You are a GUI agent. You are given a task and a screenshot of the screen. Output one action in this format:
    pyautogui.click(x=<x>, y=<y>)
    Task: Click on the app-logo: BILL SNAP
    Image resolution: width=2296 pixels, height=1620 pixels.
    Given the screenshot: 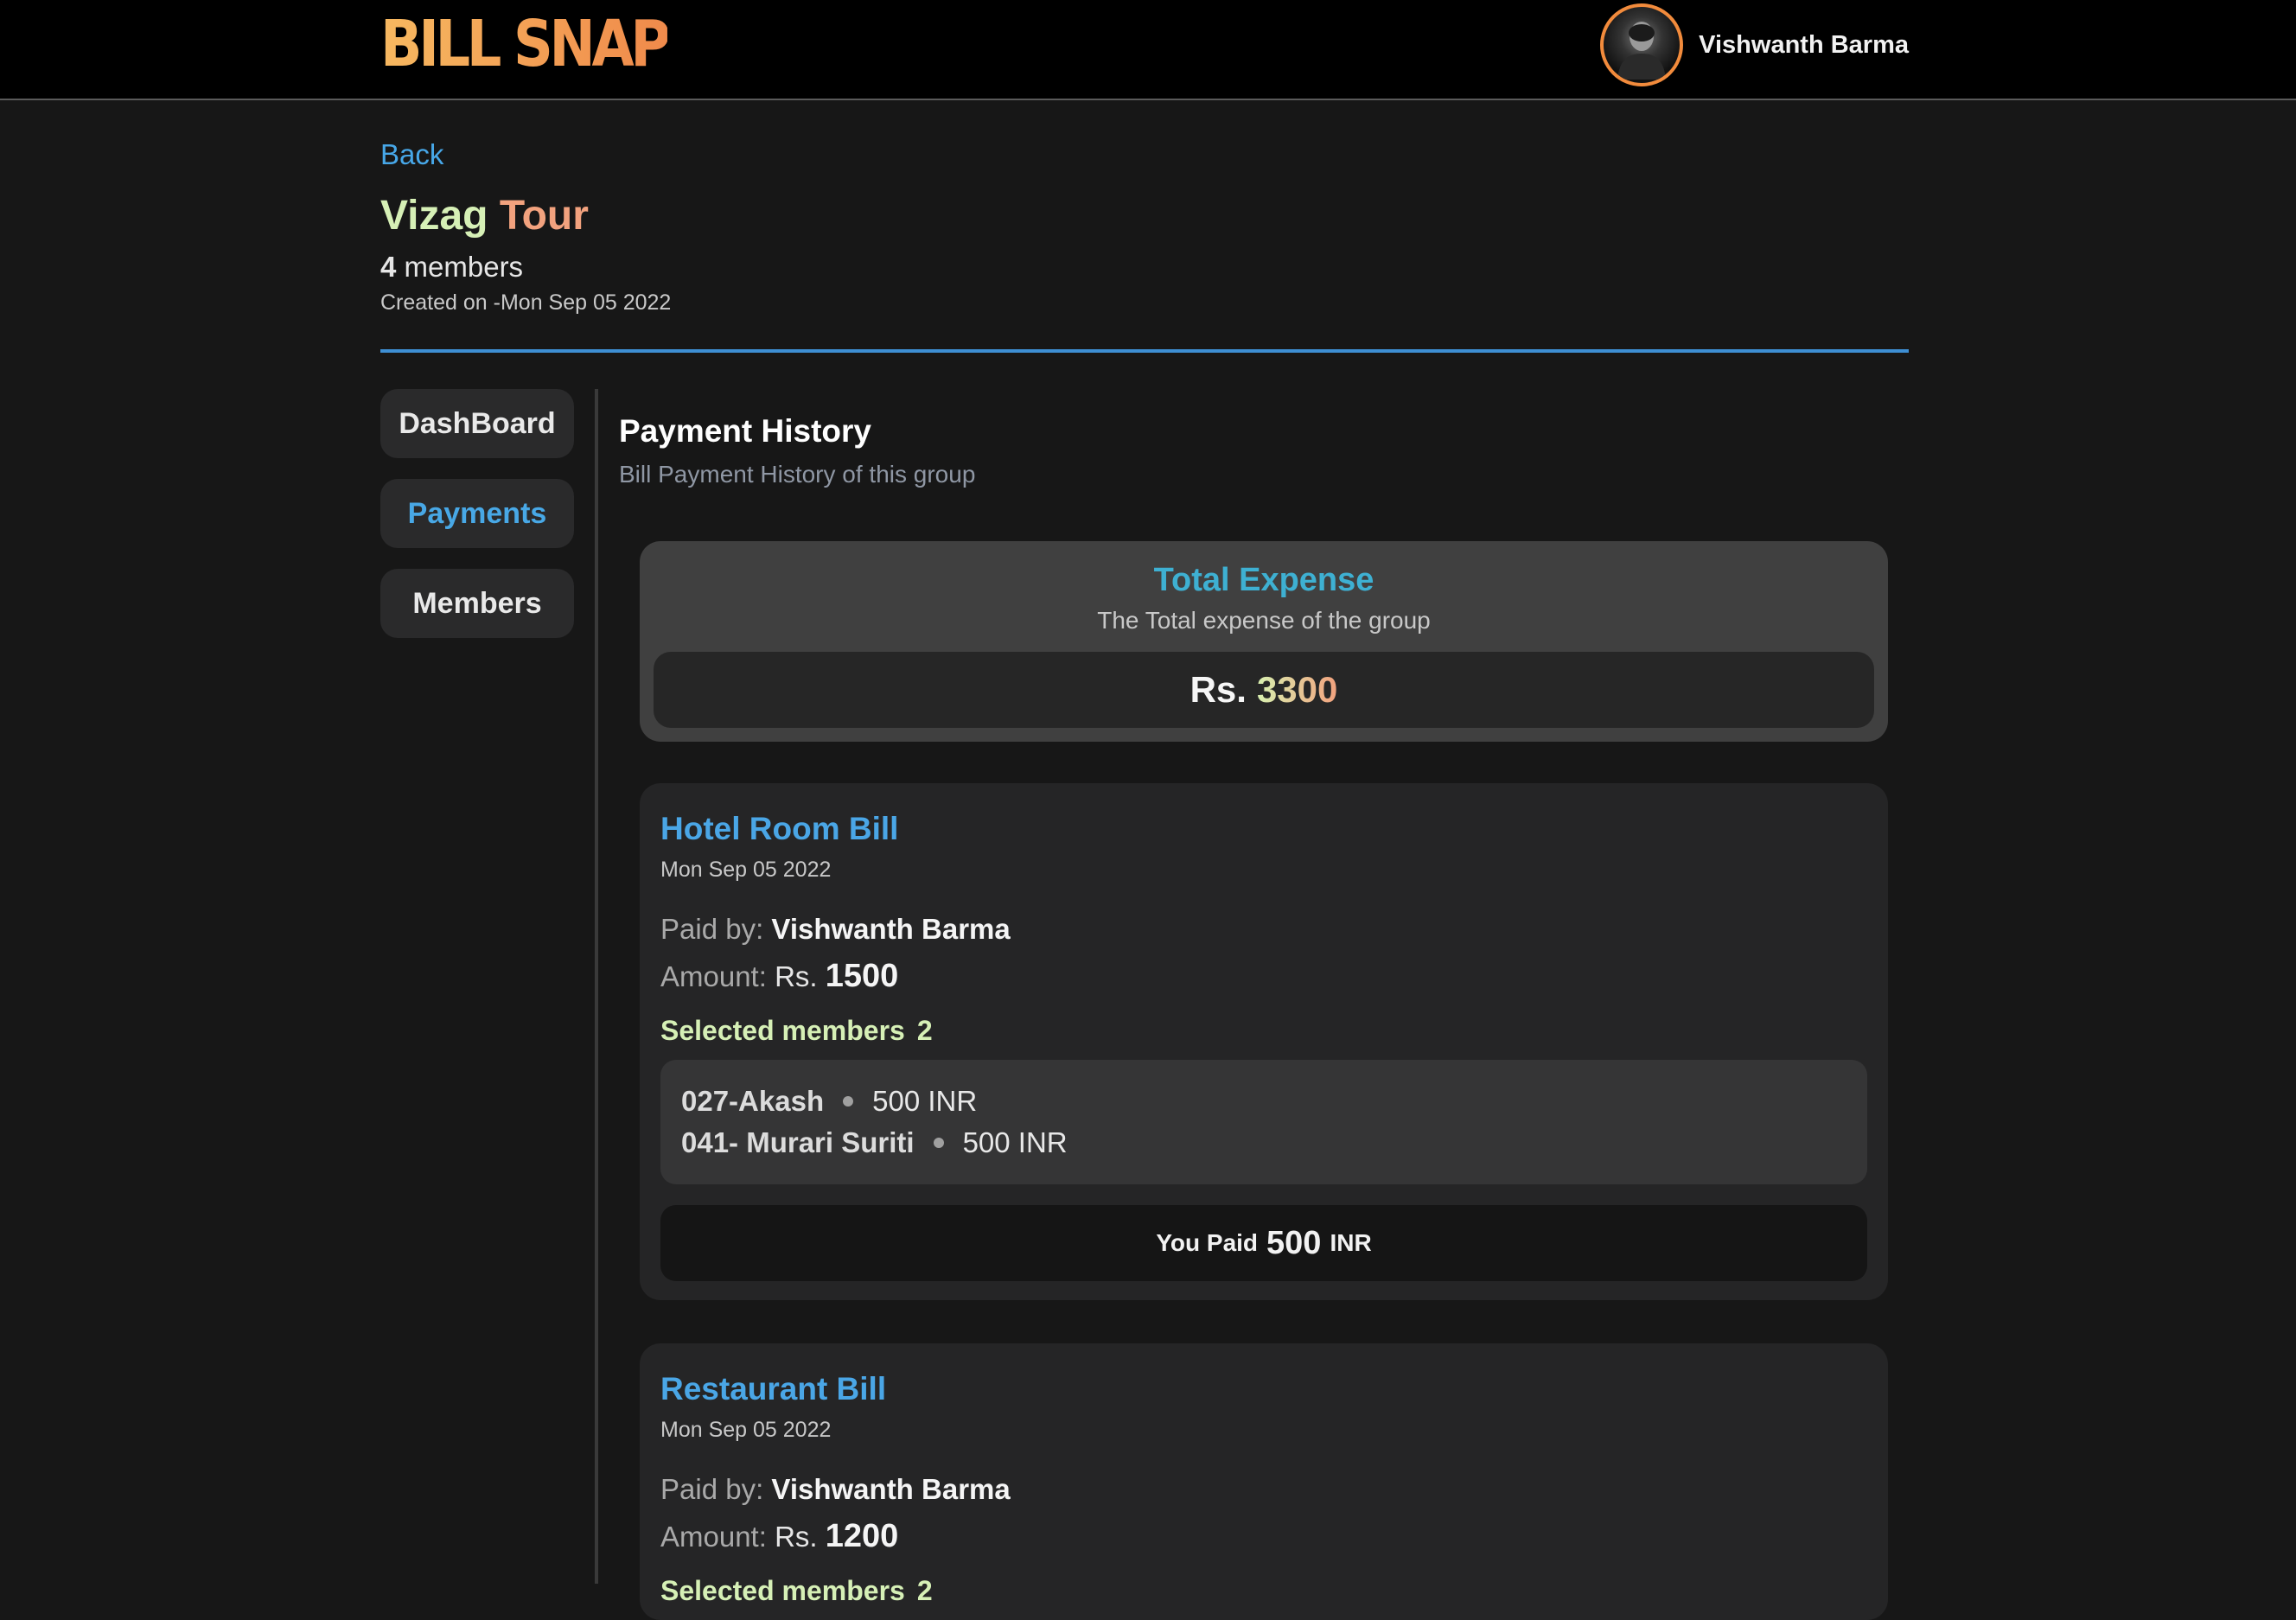 What is the action you would take?
    pyautogui.click(x=525, y=44)
    